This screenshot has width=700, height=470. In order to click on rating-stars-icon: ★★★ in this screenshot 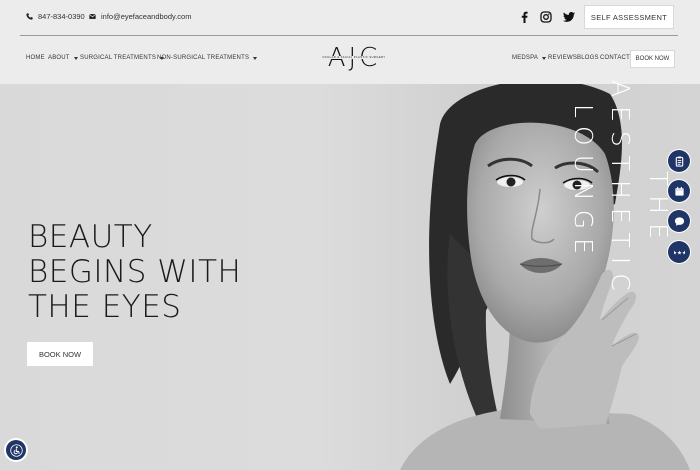, I will do `click(679, 253)`.